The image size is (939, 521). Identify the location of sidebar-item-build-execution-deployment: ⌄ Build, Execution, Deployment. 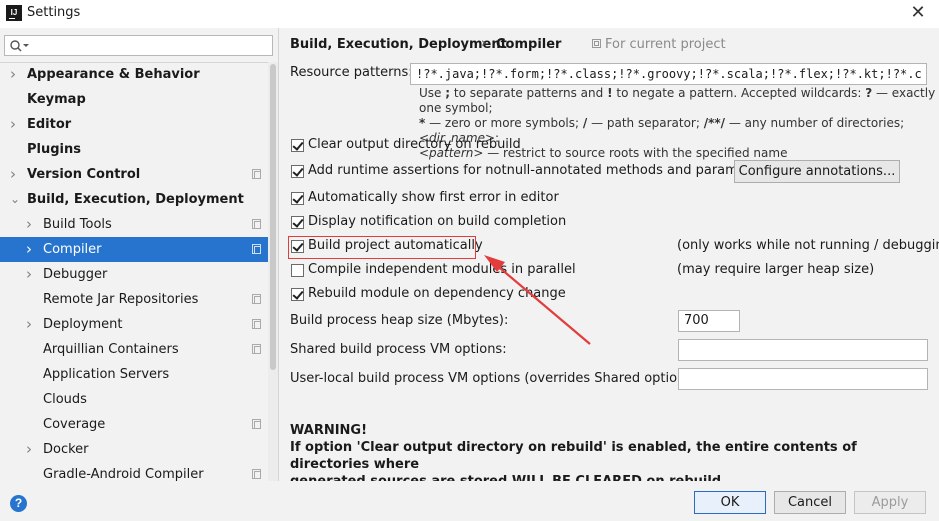
(134, 199).